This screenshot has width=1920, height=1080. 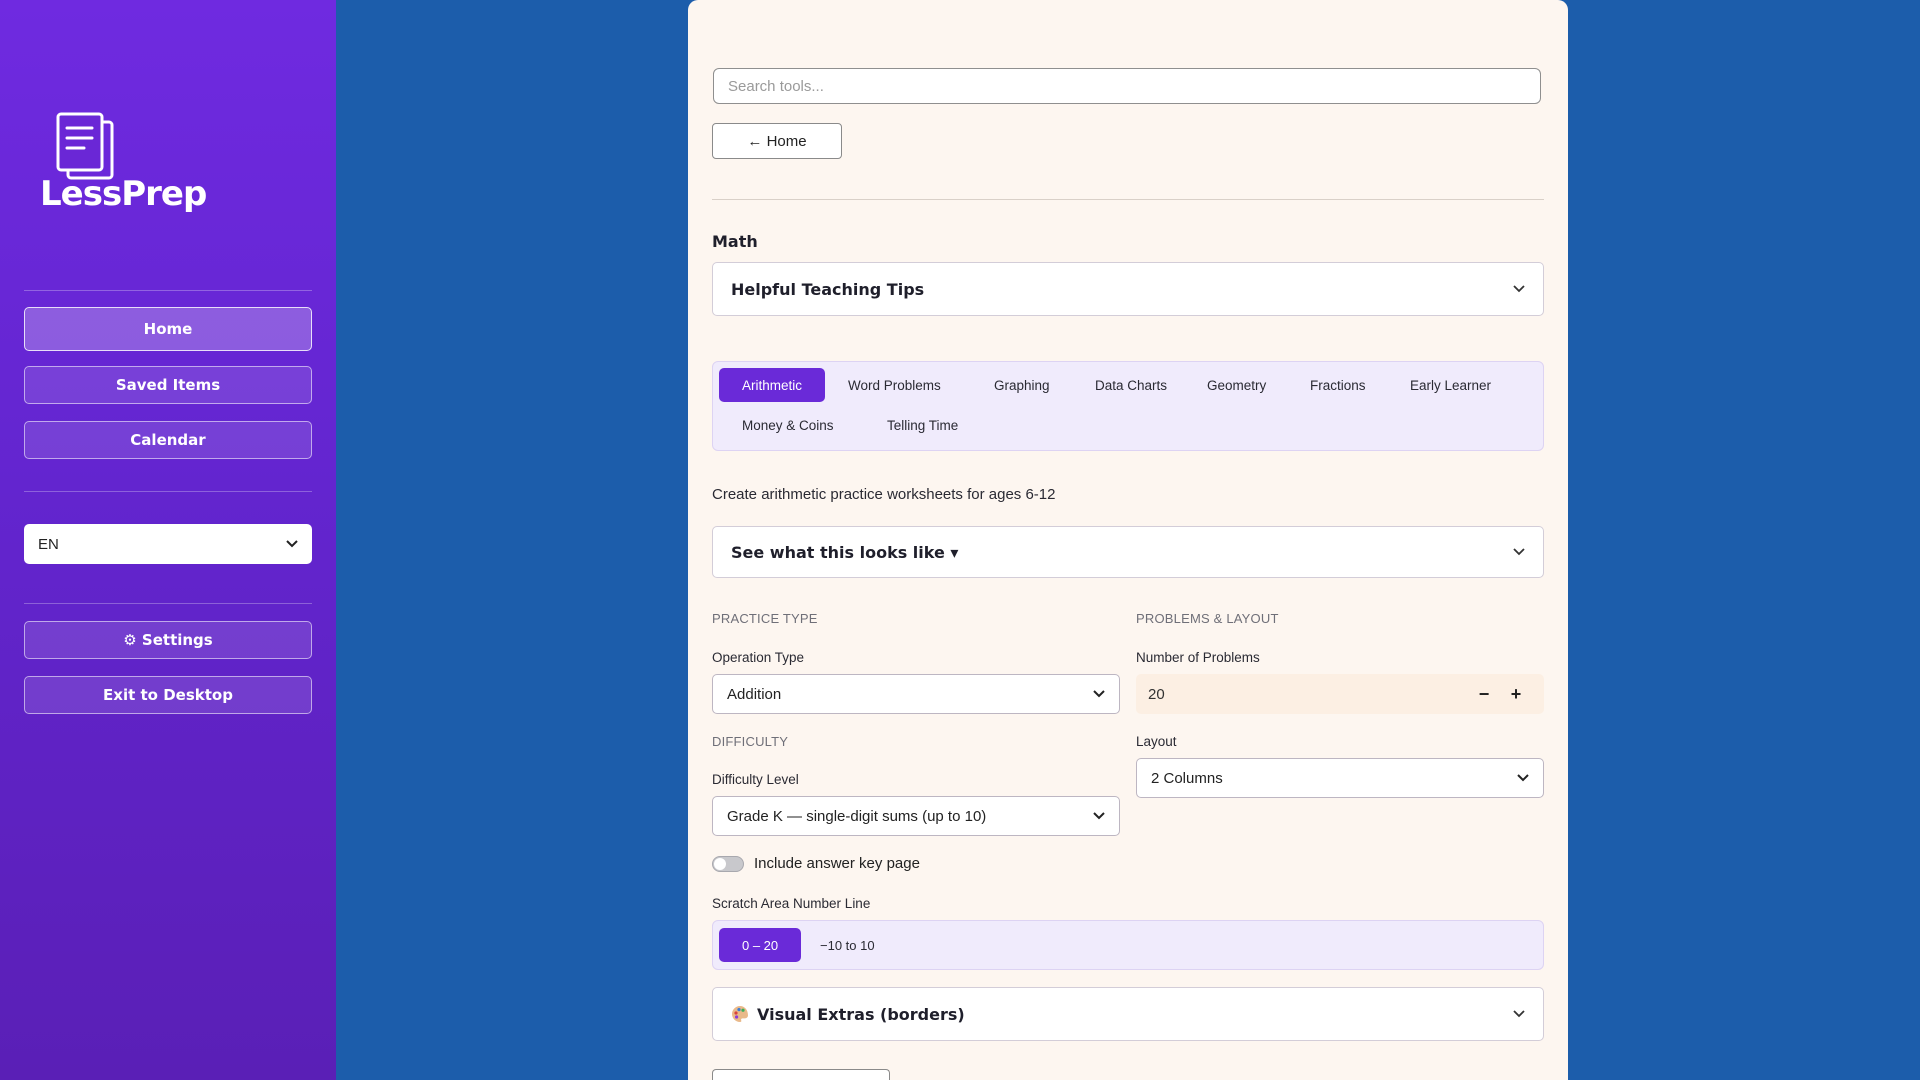 What do you see at coordinates (750, 741) in the screenshot?
I see `difficulty-heading: DIFFICULTY` at bounding box center [750, 741].